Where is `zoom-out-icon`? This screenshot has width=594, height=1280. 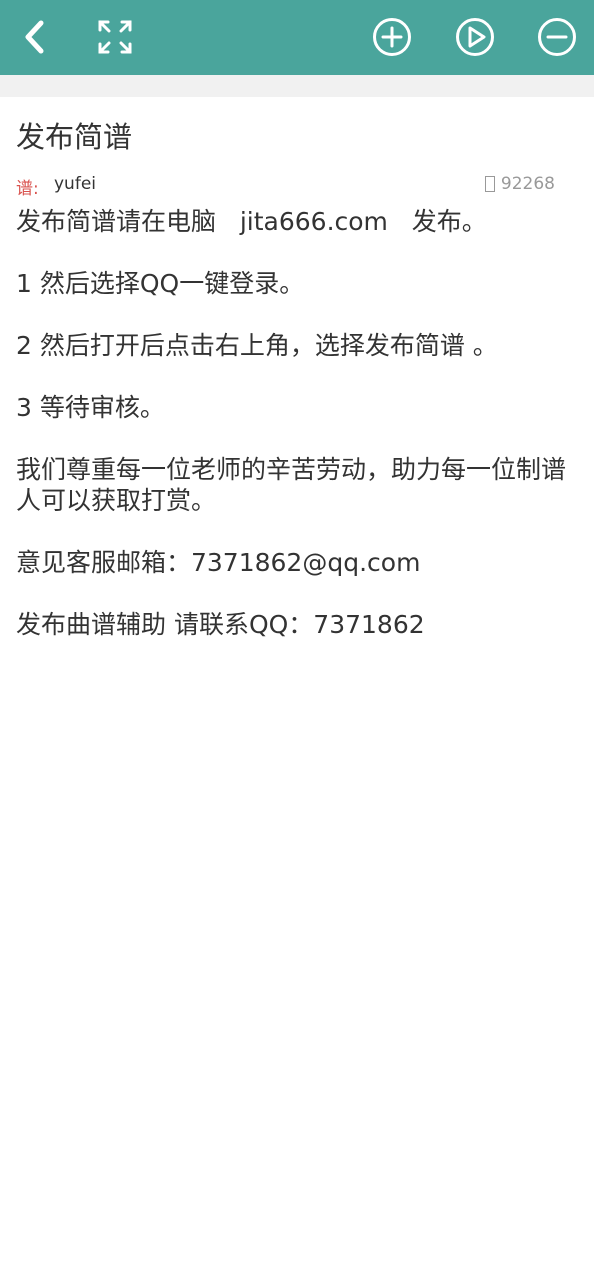 zoom-out-icon is located at coordinates (557, 37).